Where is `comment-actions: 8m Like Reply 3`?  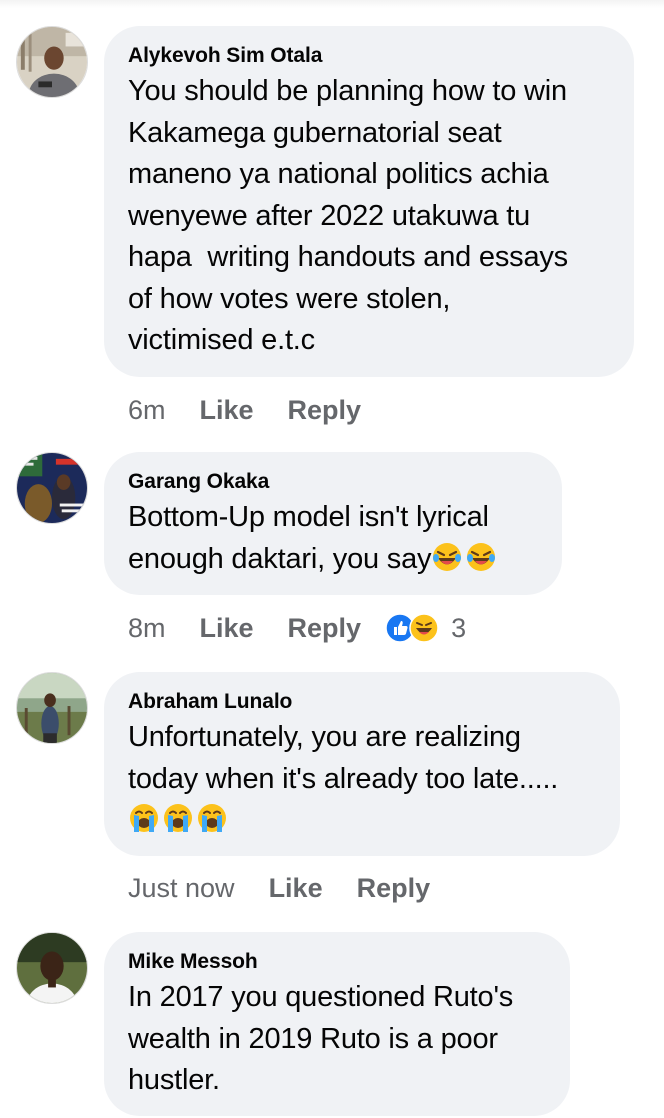
comment-actions: 8m Like Reply 3 is located at coordinates (297, 628).